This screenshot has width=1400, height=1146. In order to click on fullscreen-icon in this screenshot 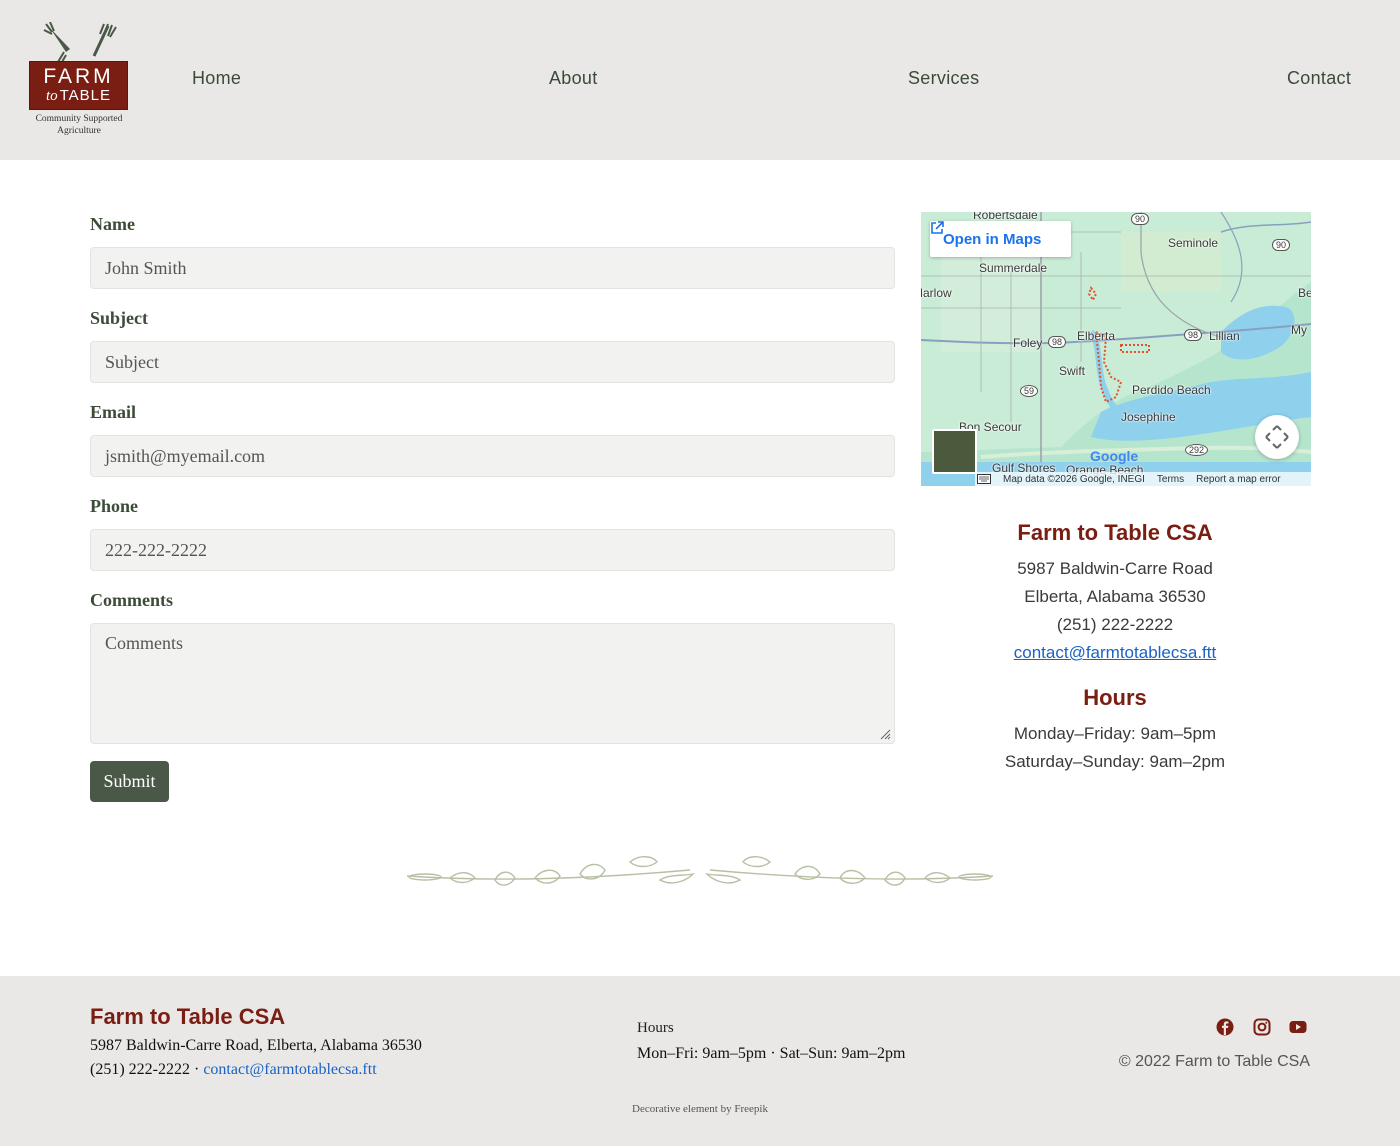, I will do `click(1277, 437)`.